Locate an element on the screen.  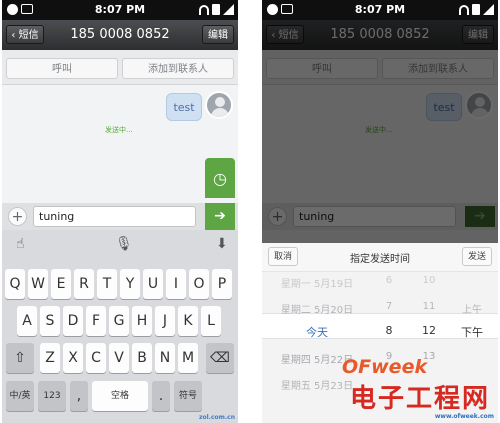
key-f: F is located at coordinates (96, 321).